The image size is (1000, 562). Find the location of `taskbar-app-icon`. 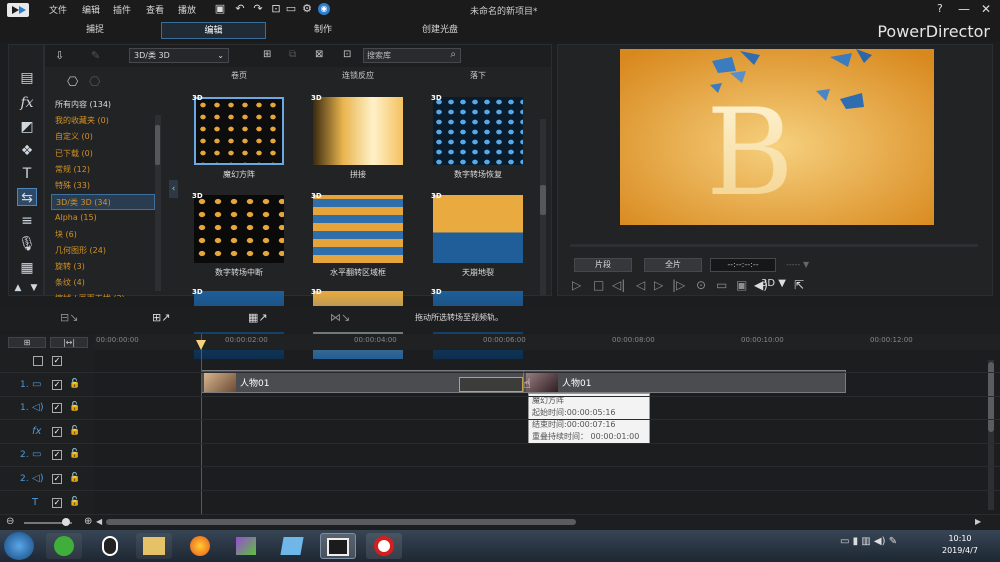

taskbar-app-icon is located at coordinates (292, 546).